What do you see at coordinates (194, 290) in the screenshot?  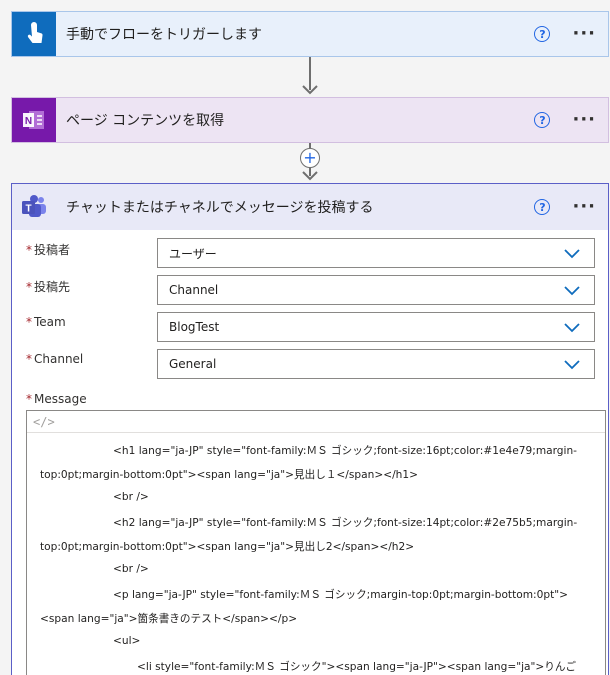 I see `dropdown-value: Channel` at bounding box center [194, 290].